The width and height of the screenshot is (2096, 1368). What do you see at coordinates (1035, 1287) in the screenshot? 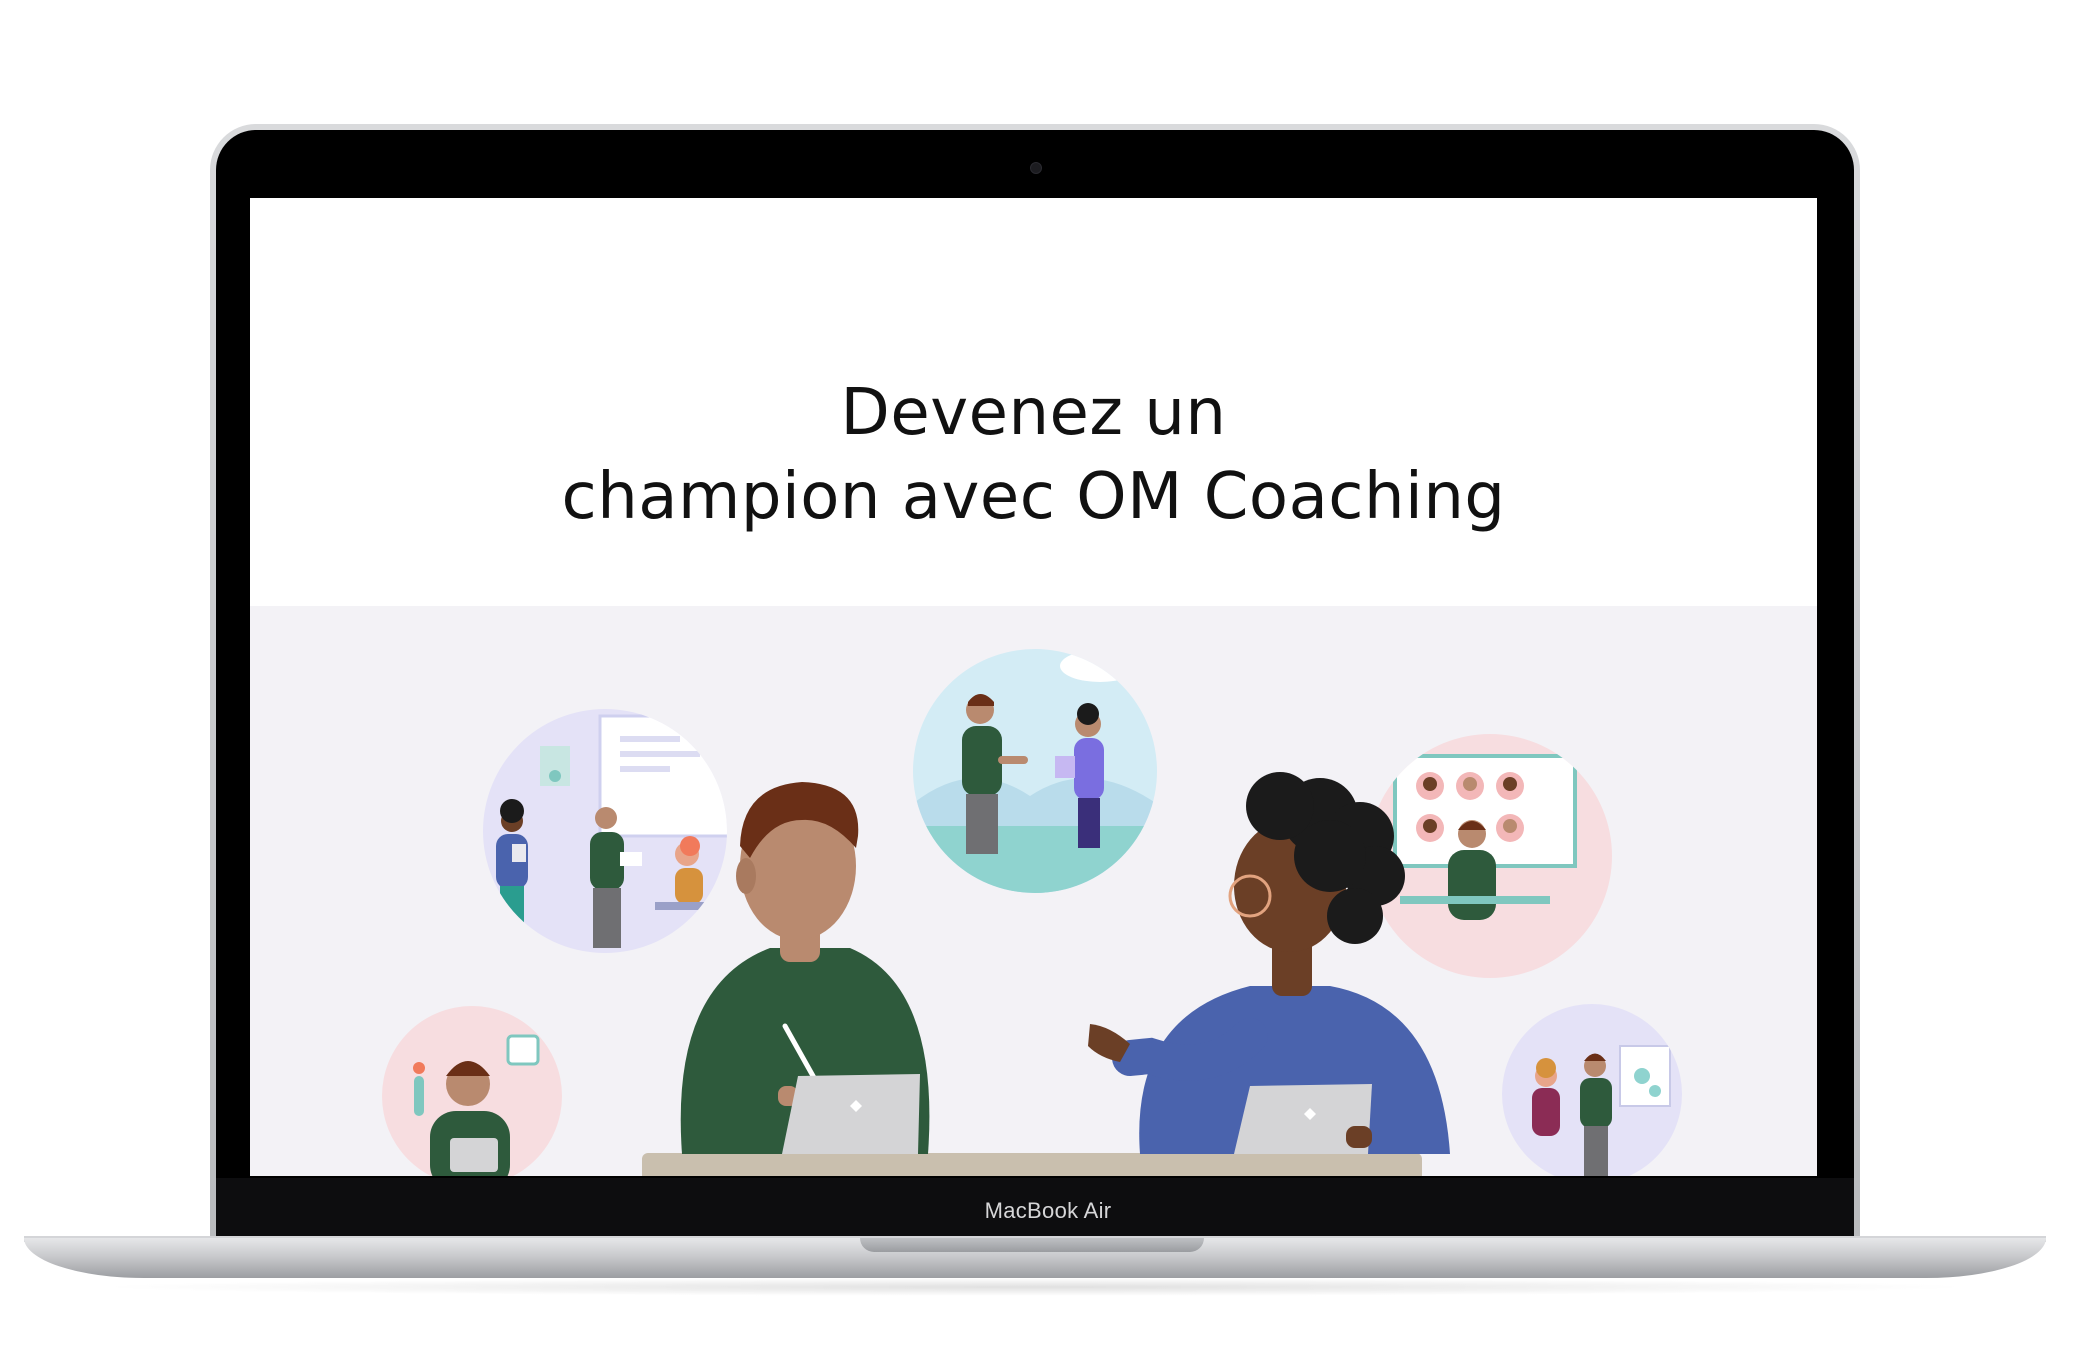
I see `laptop-shadow` at bounding box center [1035, 1287].